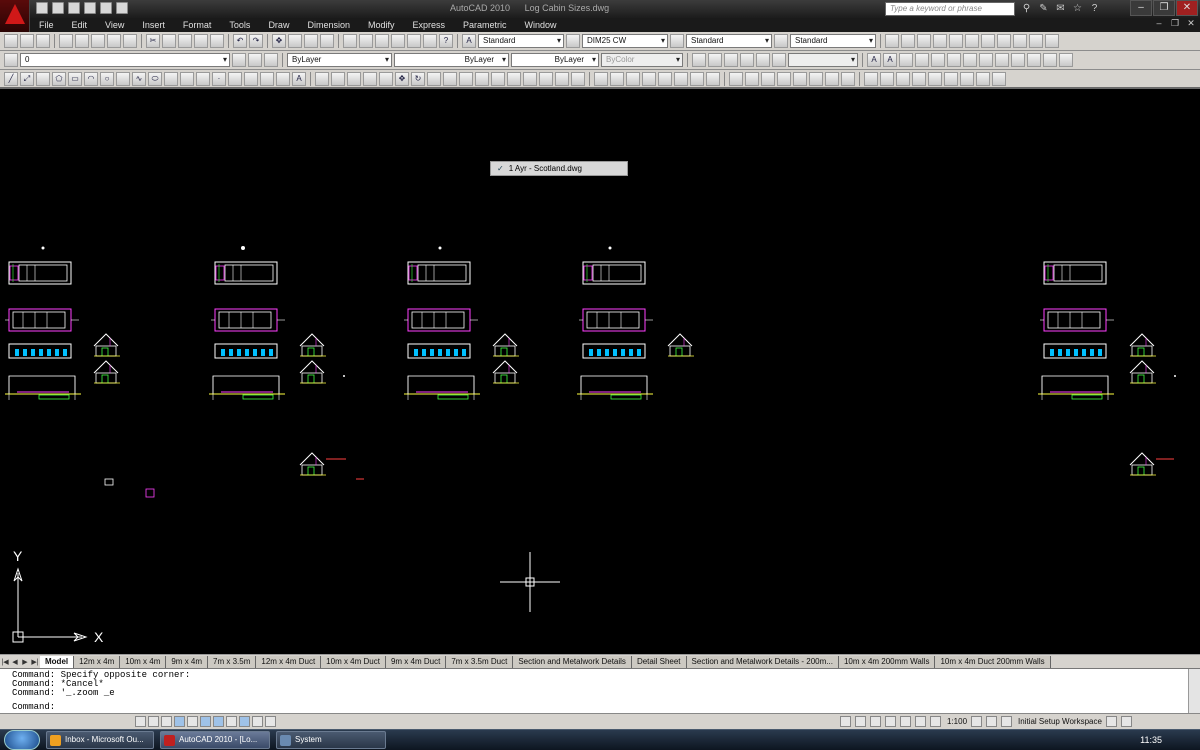 The image size is (1200, 750). I want to click on viewport-scale-dropdown, so click(823, 60).